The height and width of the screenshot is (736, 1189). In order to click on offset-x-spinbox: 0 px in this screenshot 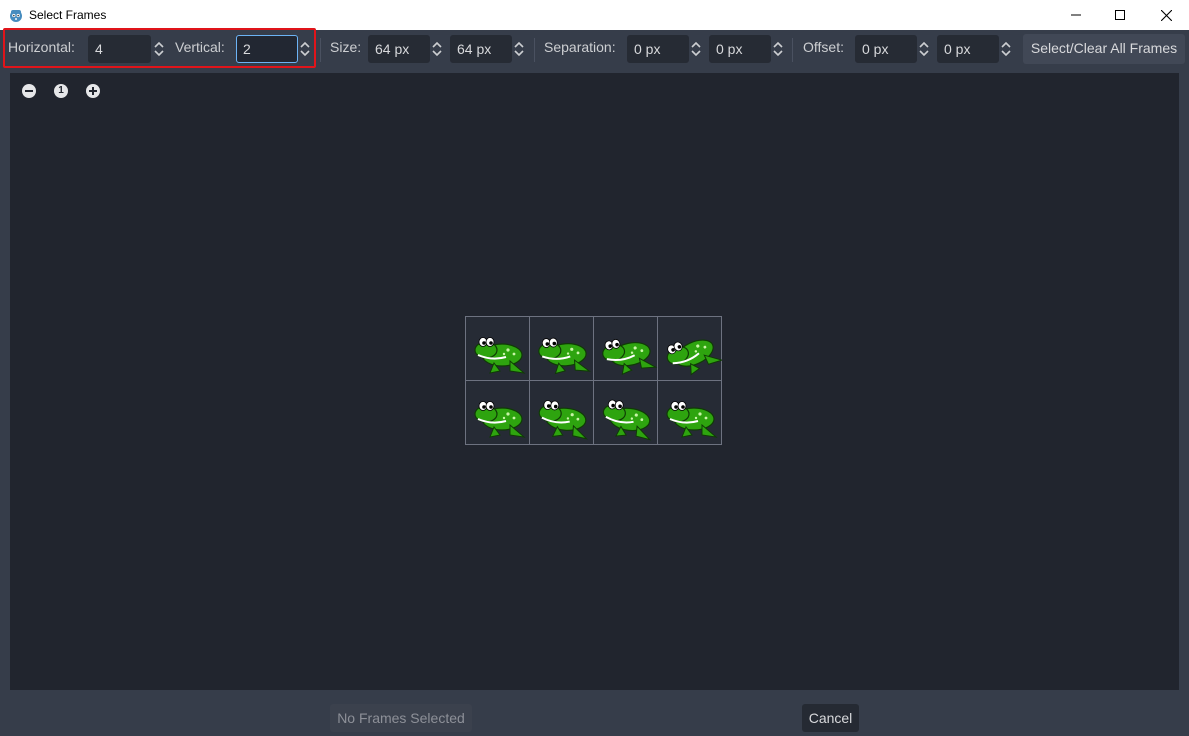, I will do `click(894, 49)`.